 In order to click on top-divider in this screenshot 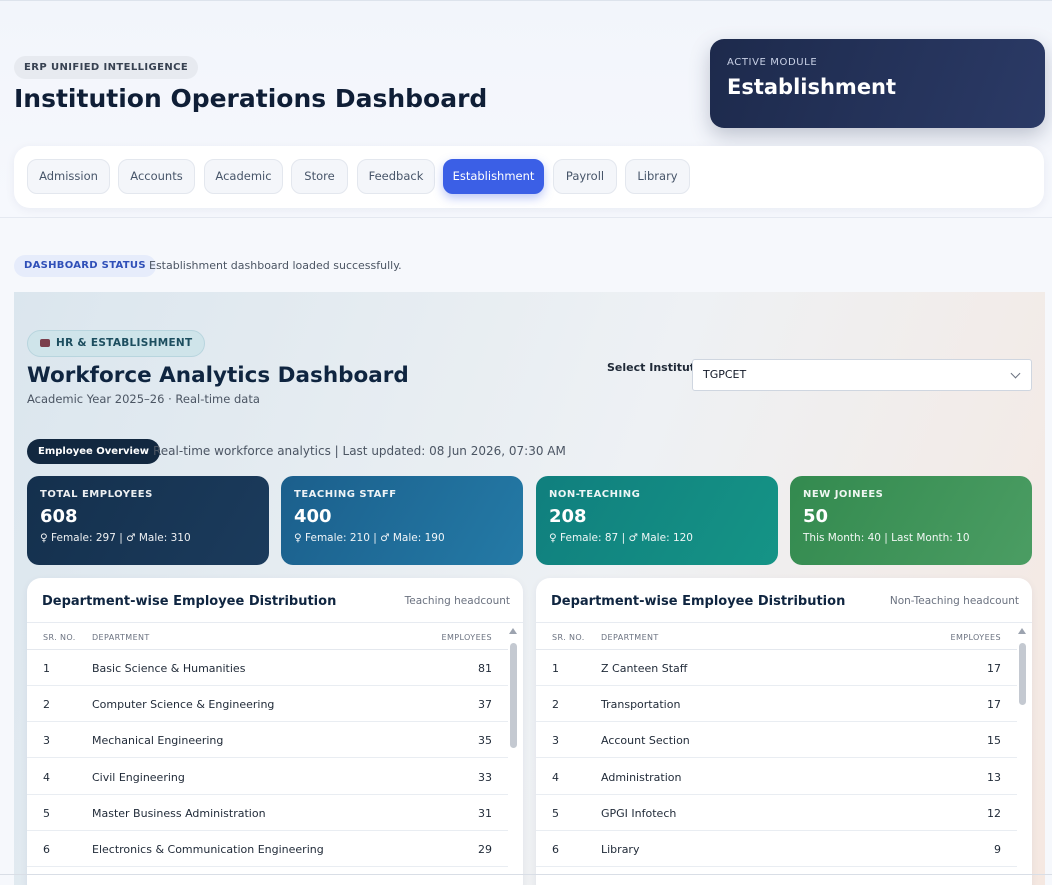, I will do `click(526, 0)`.